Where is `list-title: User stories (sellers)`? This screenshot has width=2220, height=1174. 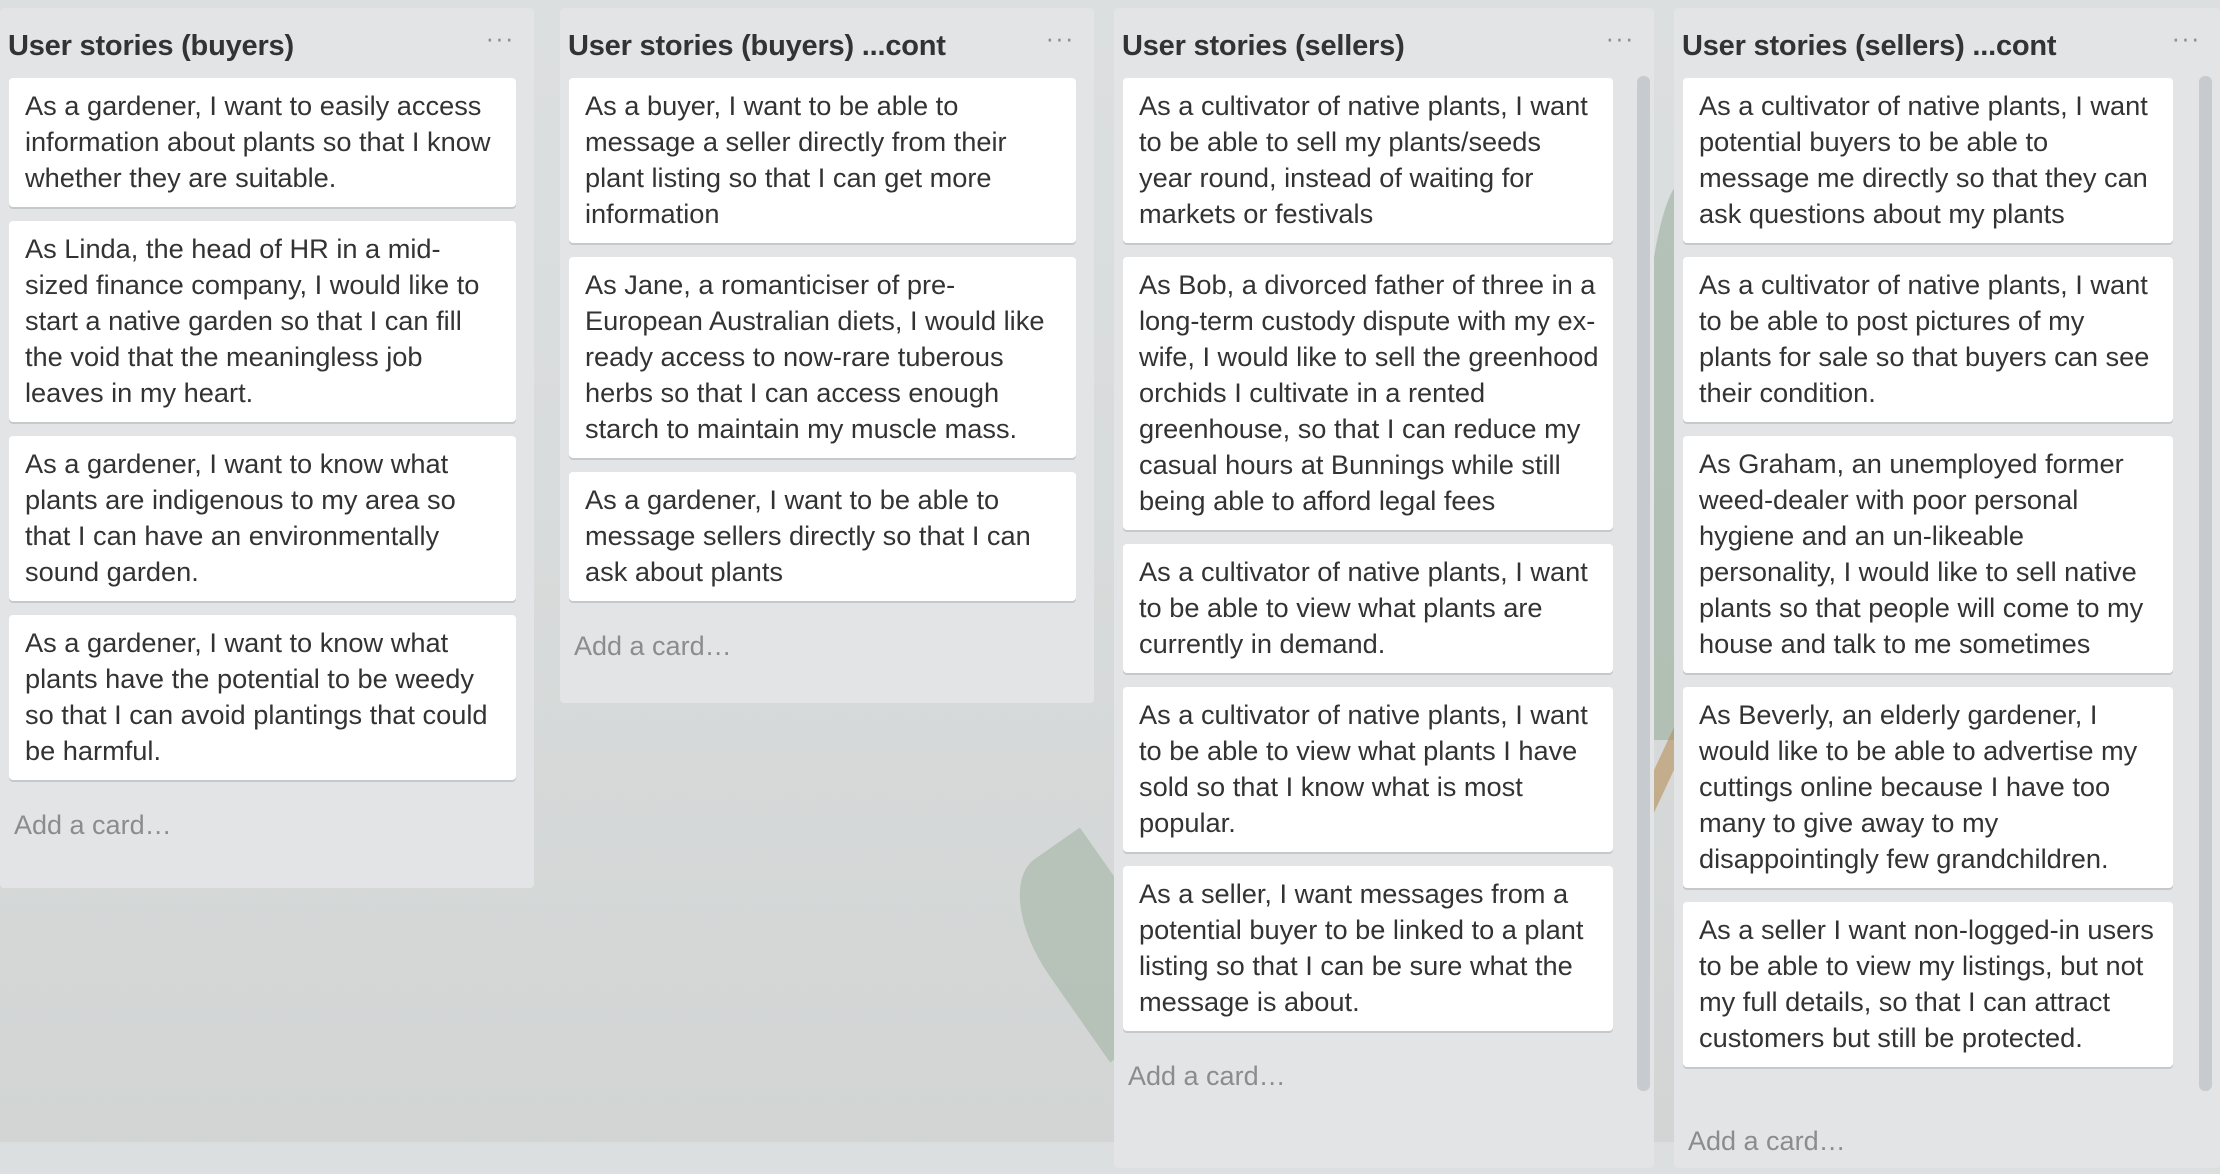 list-title: User stories (sellers) is located at coordinates (1263, 46).